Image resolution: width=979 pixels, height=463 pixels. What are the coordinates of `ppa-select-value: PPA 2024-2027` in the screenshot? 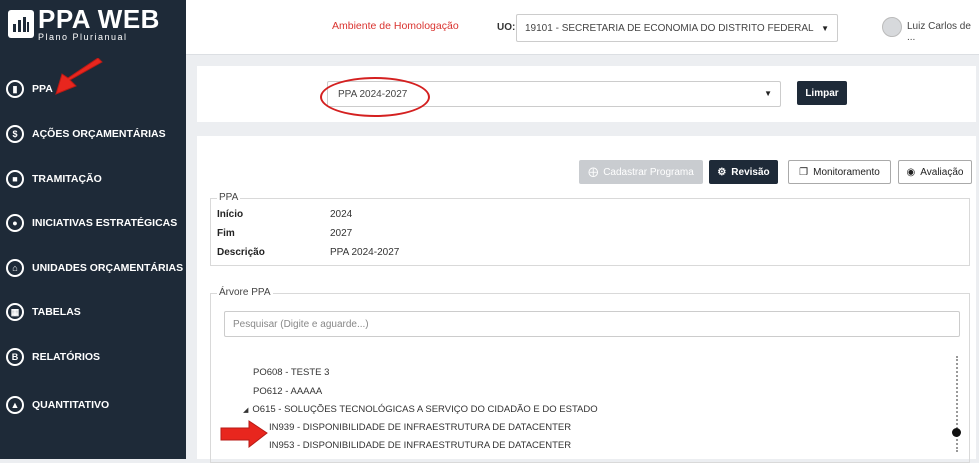 It's located at (373, 94).